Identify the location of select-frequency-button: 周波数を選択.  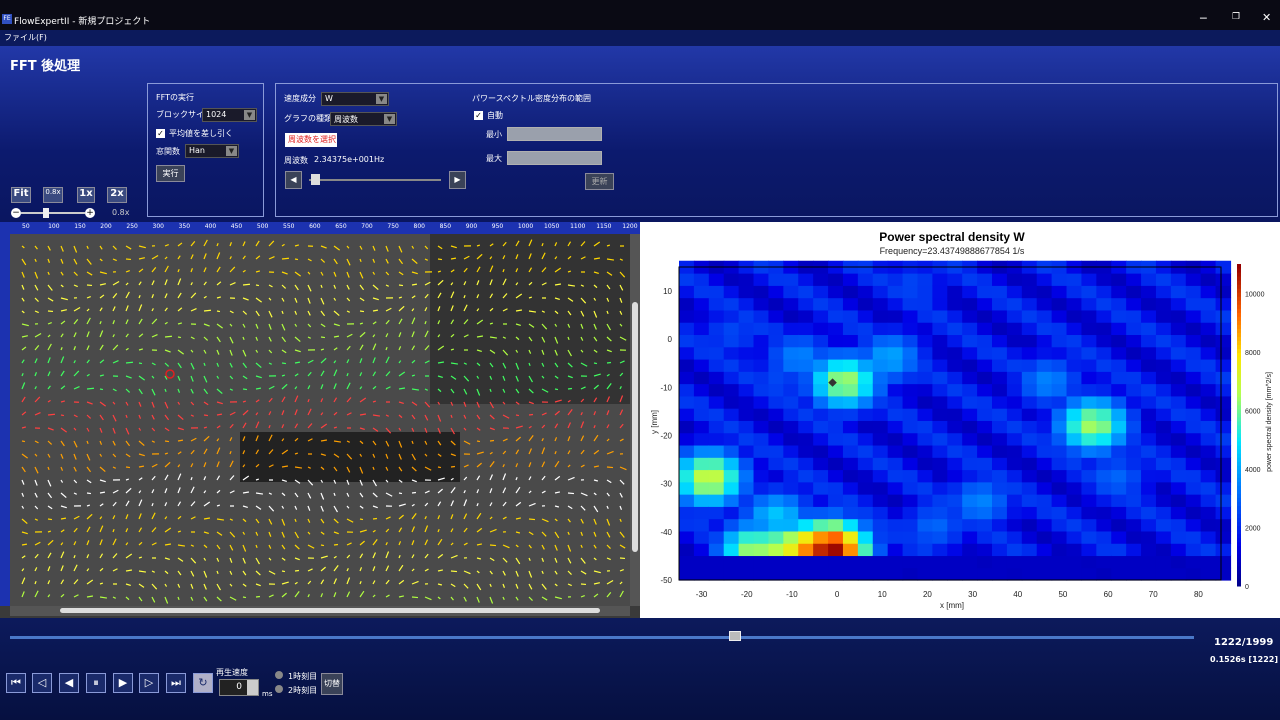
(311, 140).